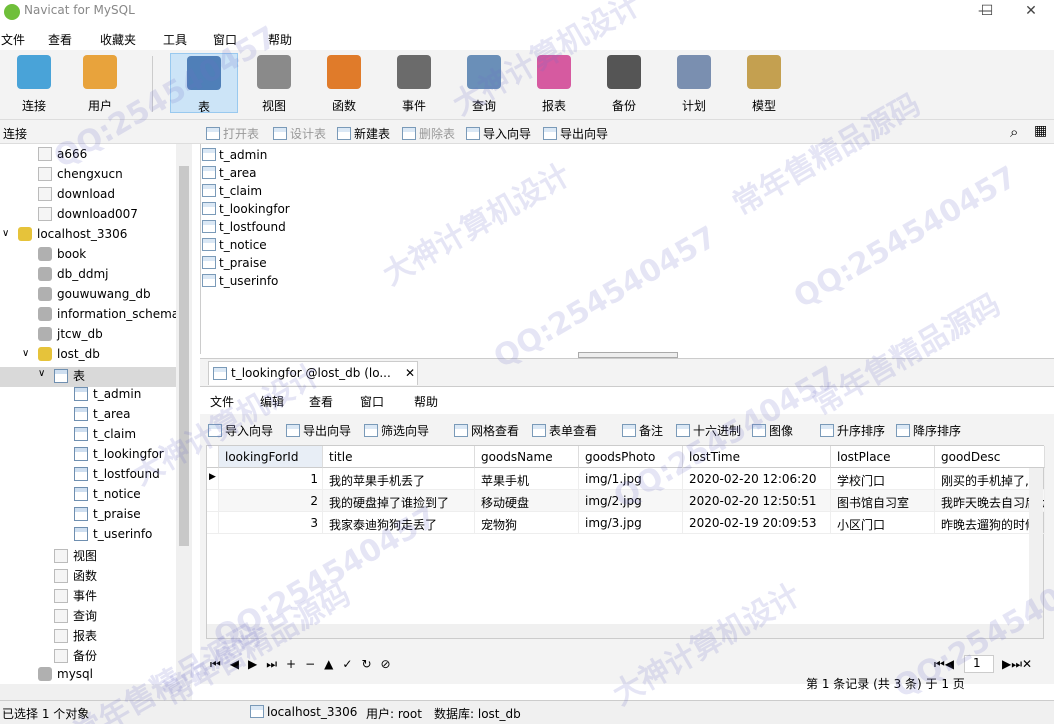 The width and height of the screenshot is (1054, 724). Describe the element at coordinates (232, 133) in the screenshot. I see `open-table-button: 打开表` at that location.